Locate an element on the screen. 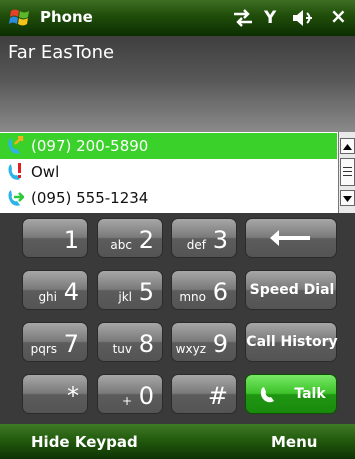 This screenshot has height=459, width=355. key-9: wxyz 9 is located at coordinates (204, 342).